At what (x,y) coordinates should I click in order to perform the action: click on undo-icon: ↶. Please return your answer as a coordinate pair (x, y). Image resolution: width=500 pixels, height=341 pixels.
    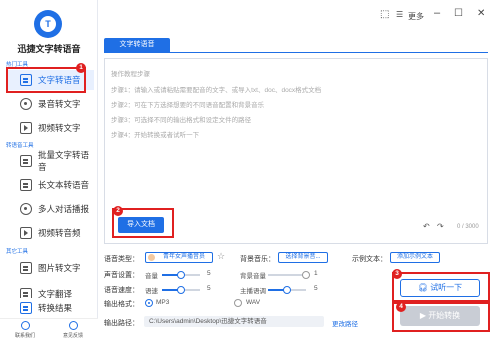
    Looking at the image, I should click on (426, 226).